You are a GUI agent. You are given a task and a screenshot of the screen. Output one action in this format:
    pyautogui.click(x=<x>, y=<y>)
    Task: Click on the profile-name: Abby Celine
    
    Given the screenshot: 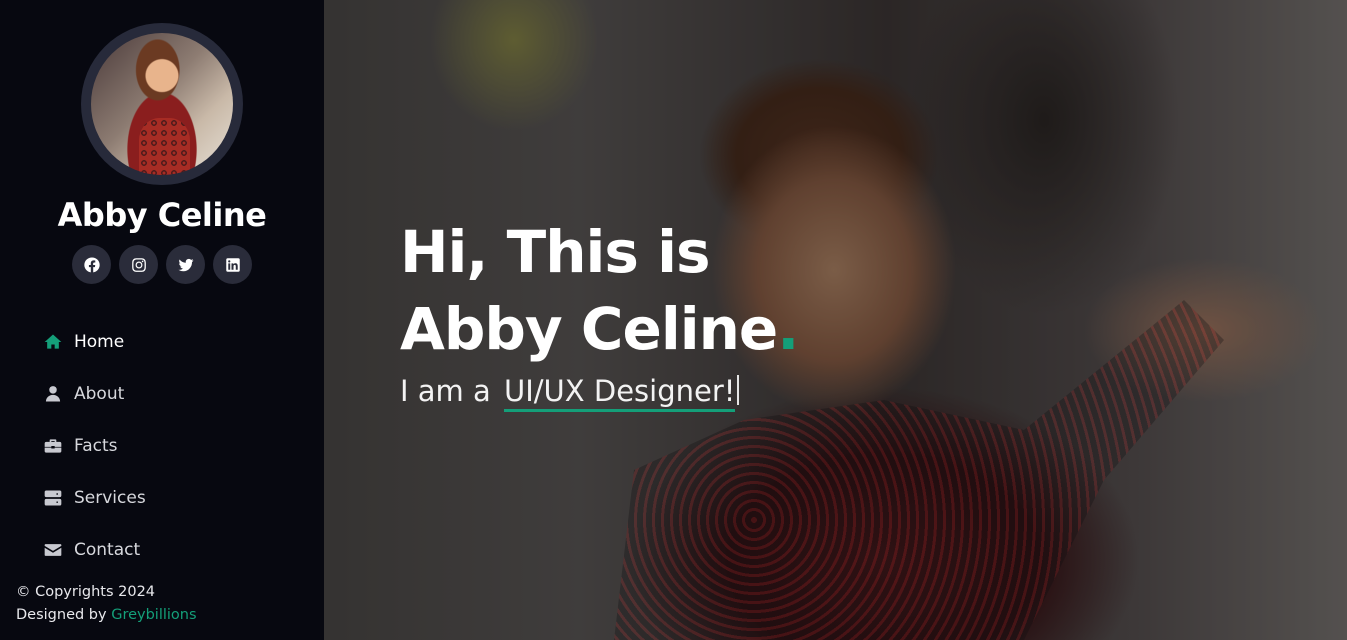 What is the action you would take?
    pyautogui.click(x=162, y=215)
    